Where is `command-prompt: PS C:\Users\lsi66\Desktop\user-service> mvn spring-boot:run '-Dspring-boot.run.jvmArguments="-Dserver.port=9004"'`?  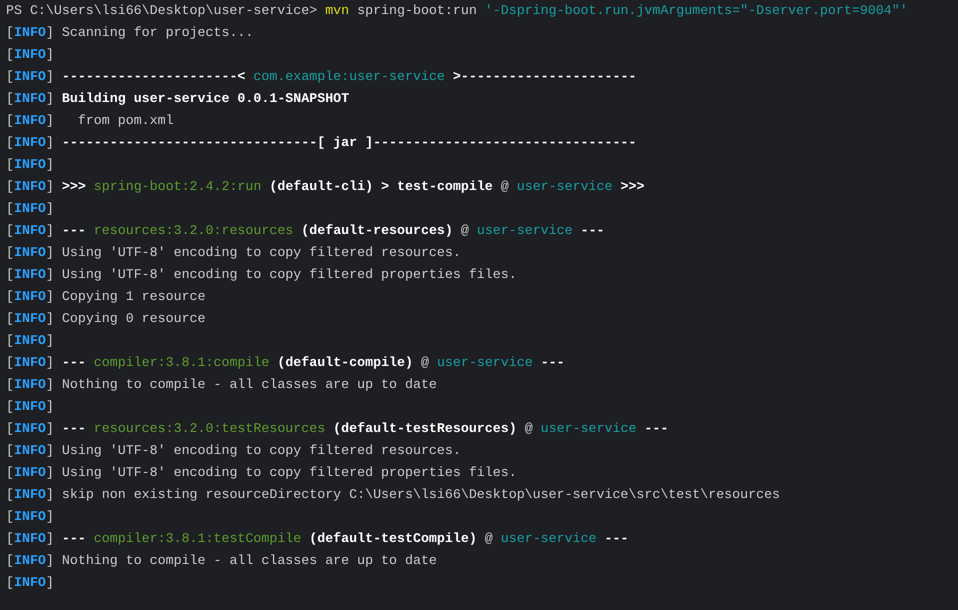
command-prompt: PS C:\Users\lsi66\Desktop\user-service> mvn spring-boot:run '-Dspring-boot.run.jvmArguments="-Dserver.port=9004"' is located at coordinates (457, 10).